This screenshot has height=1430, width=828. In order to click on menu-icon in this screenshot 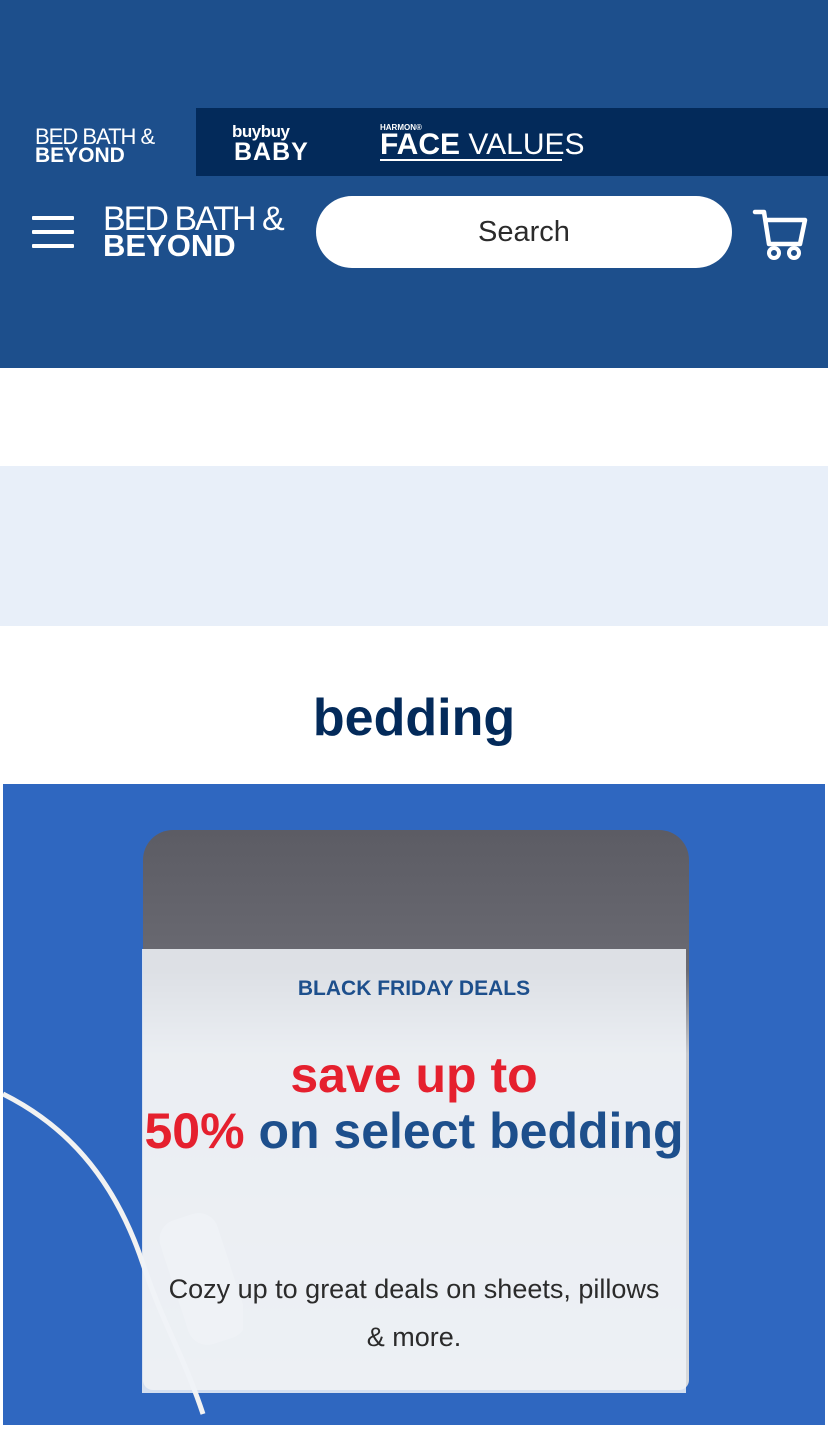, I will do `click(53, 233)`.